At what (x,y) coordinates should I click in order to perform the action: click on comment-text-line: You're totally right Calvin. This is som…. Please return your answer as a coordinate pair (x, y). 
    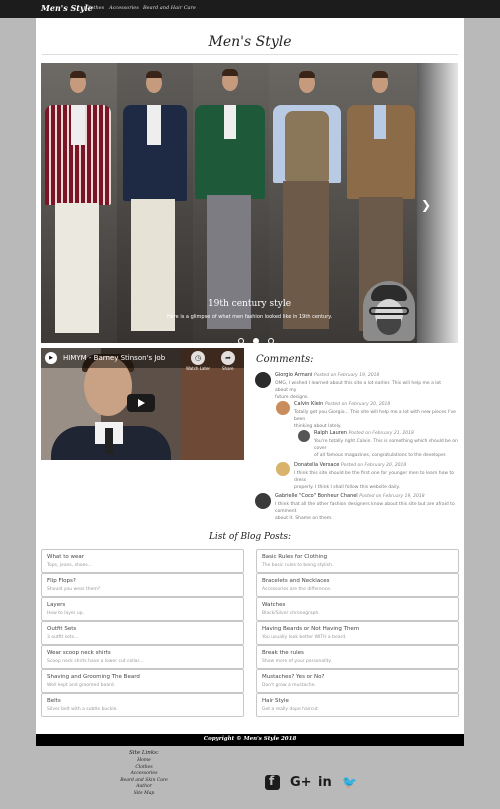
    Looking at the image, I should click on (386, 445).